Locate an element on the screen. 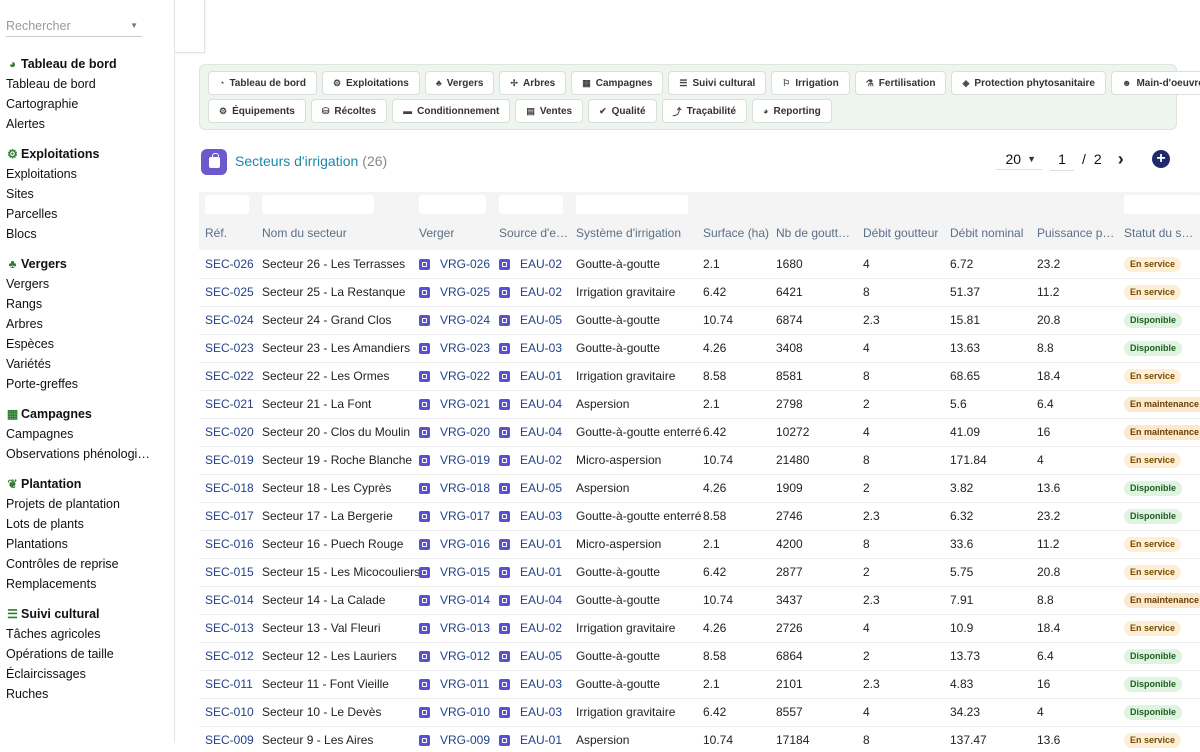  sector-ref-link: SEC-024 is located at coordinates (229, 320).